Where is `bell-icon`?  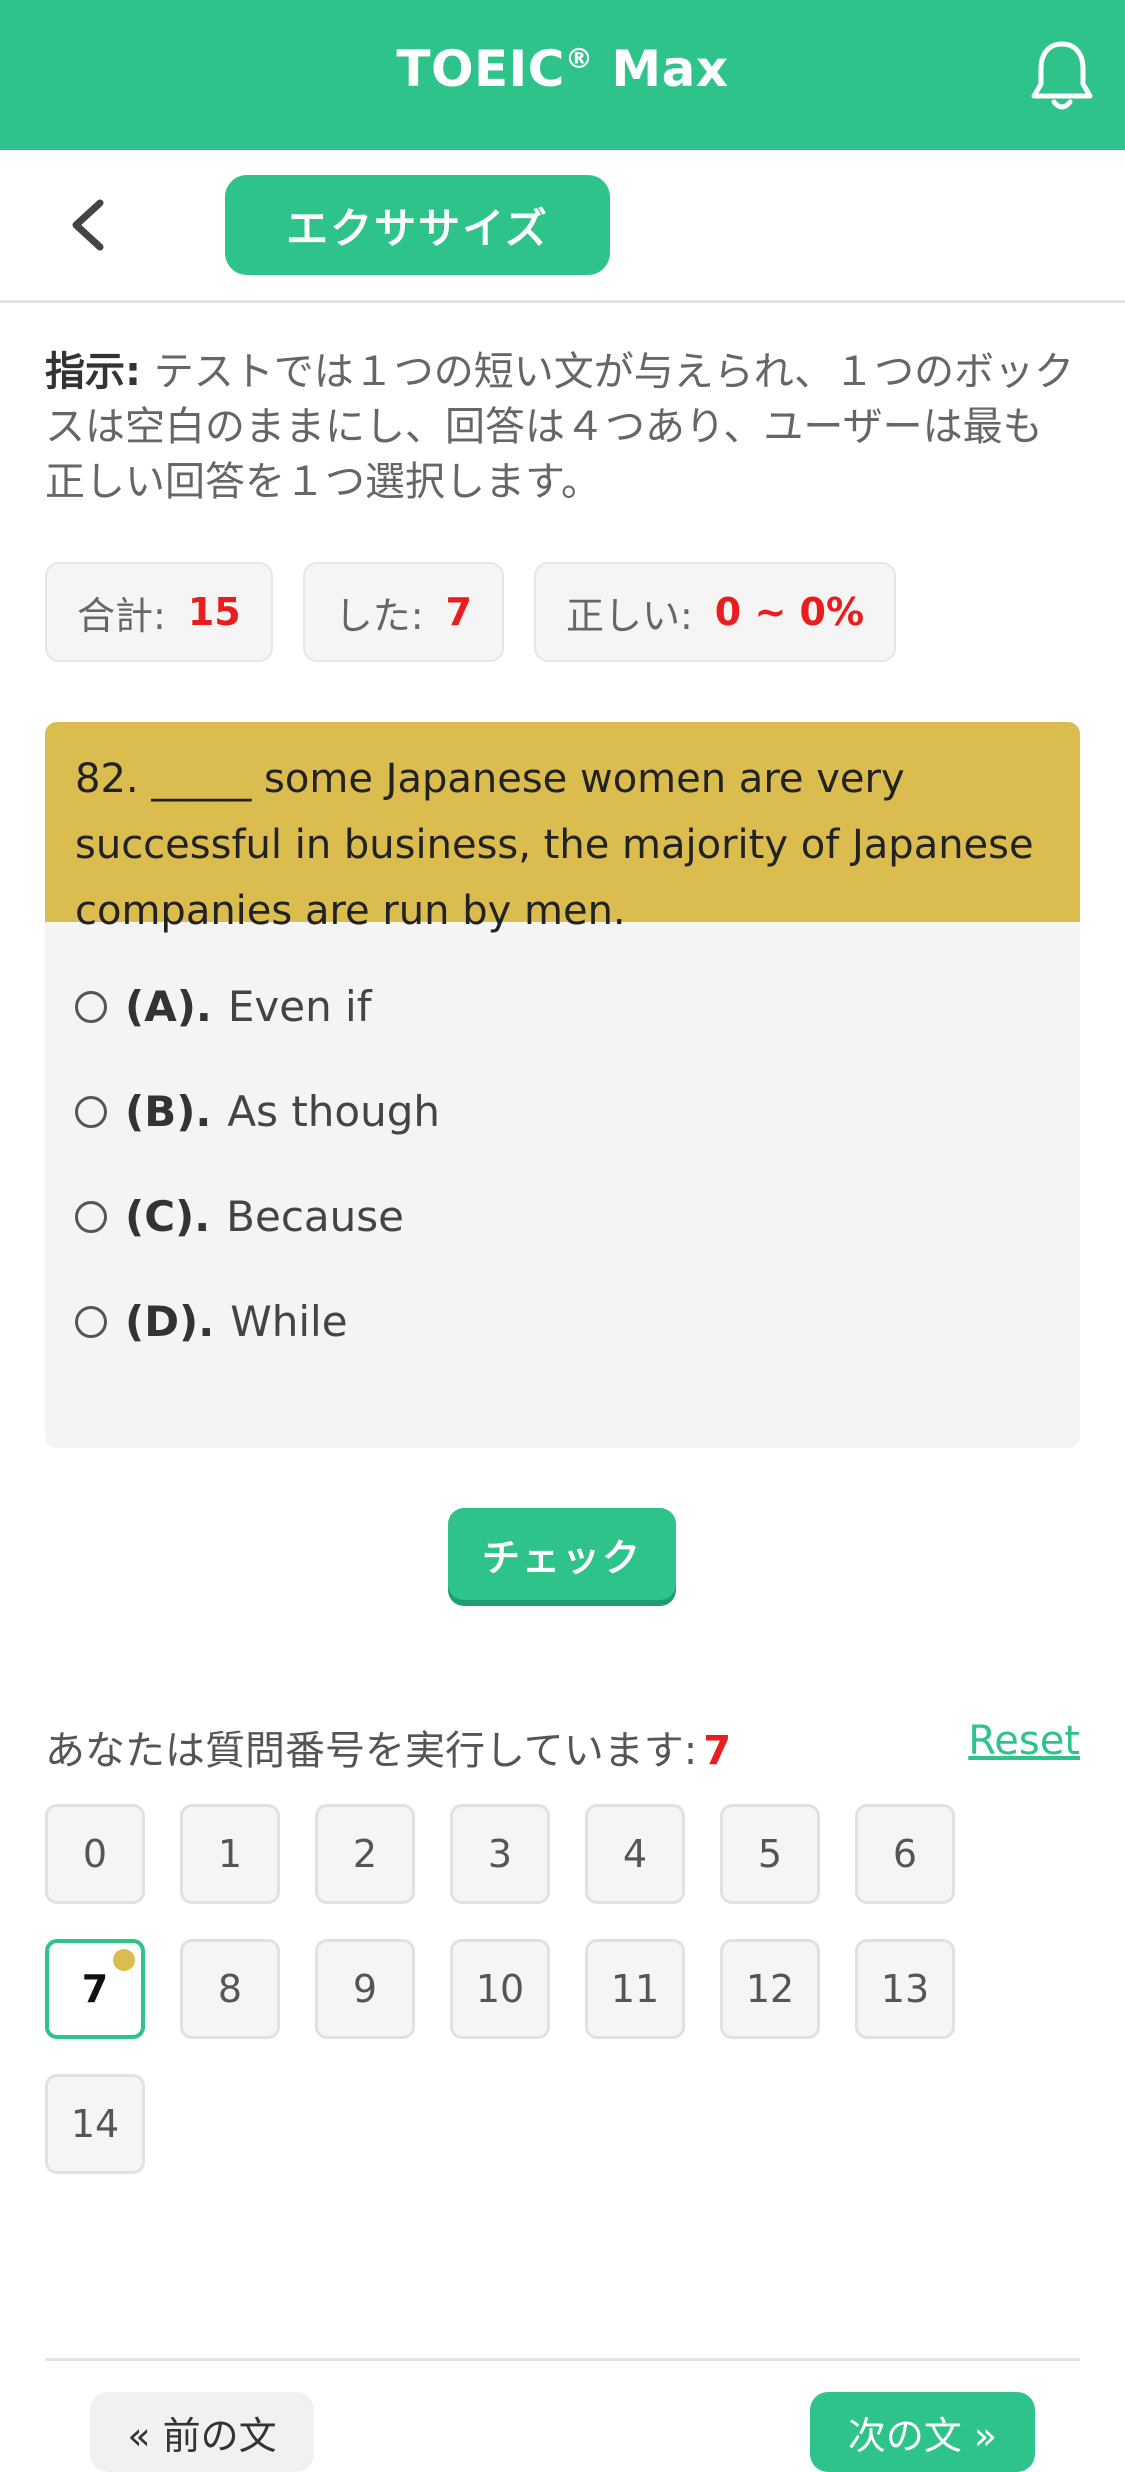 bell-icon is located at coordinates (1062, 76).